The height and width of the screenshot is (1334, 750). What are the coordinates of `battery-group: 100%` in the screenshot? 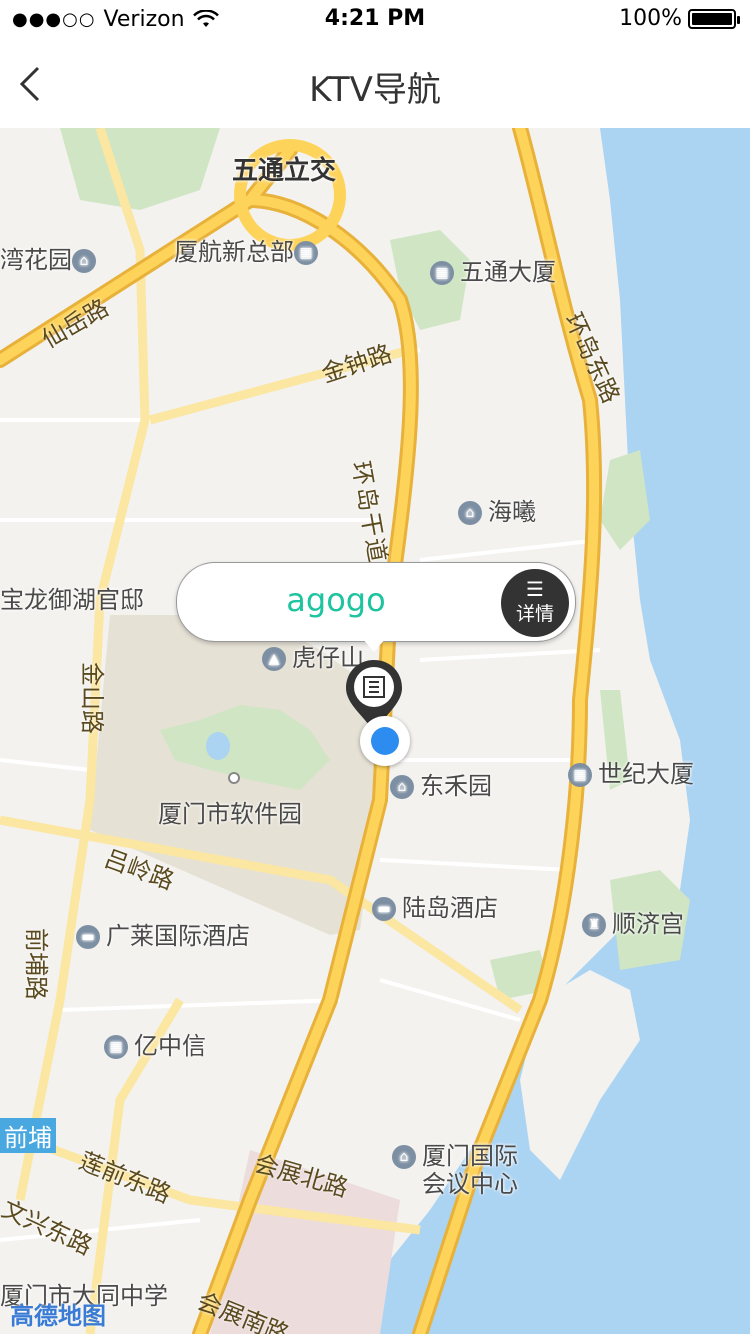 It's located at (679, 18).